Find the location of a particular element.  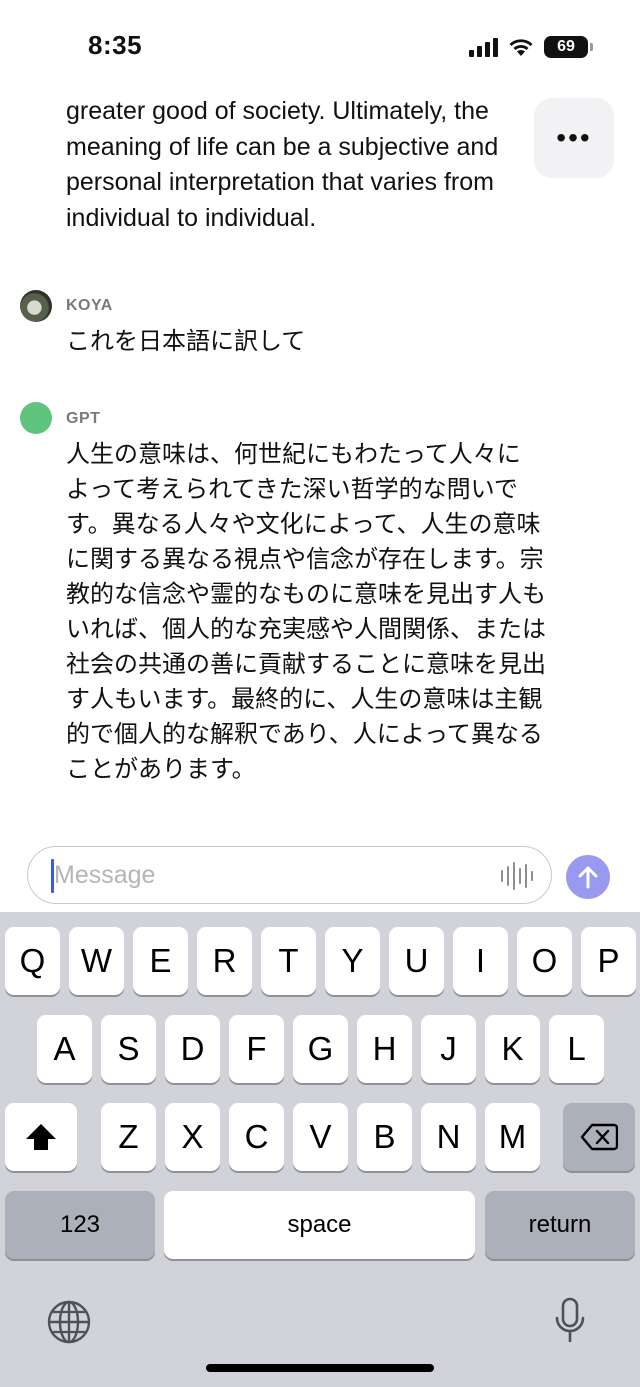

key-f: F is located at coordinates (256, 1049).